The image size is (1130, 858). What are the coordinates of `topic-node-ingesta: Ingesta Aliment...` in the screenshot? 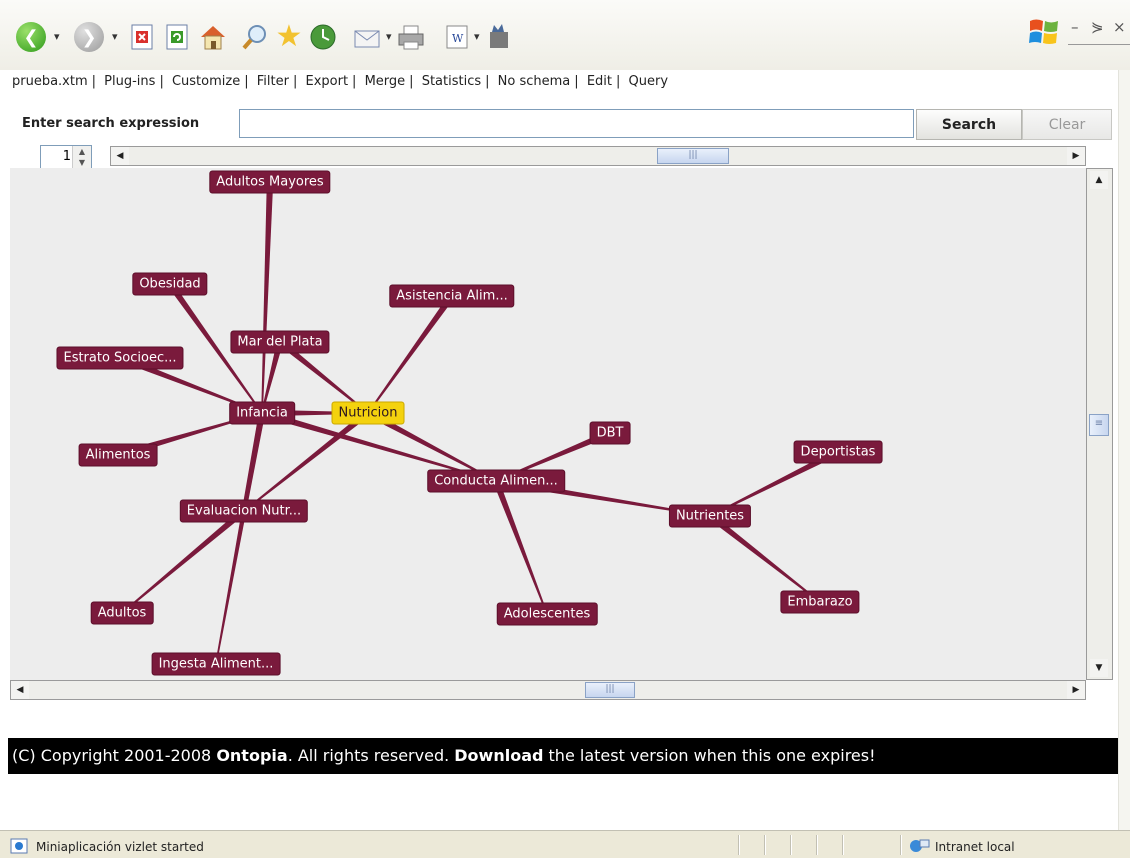 It's located at (216, 664).